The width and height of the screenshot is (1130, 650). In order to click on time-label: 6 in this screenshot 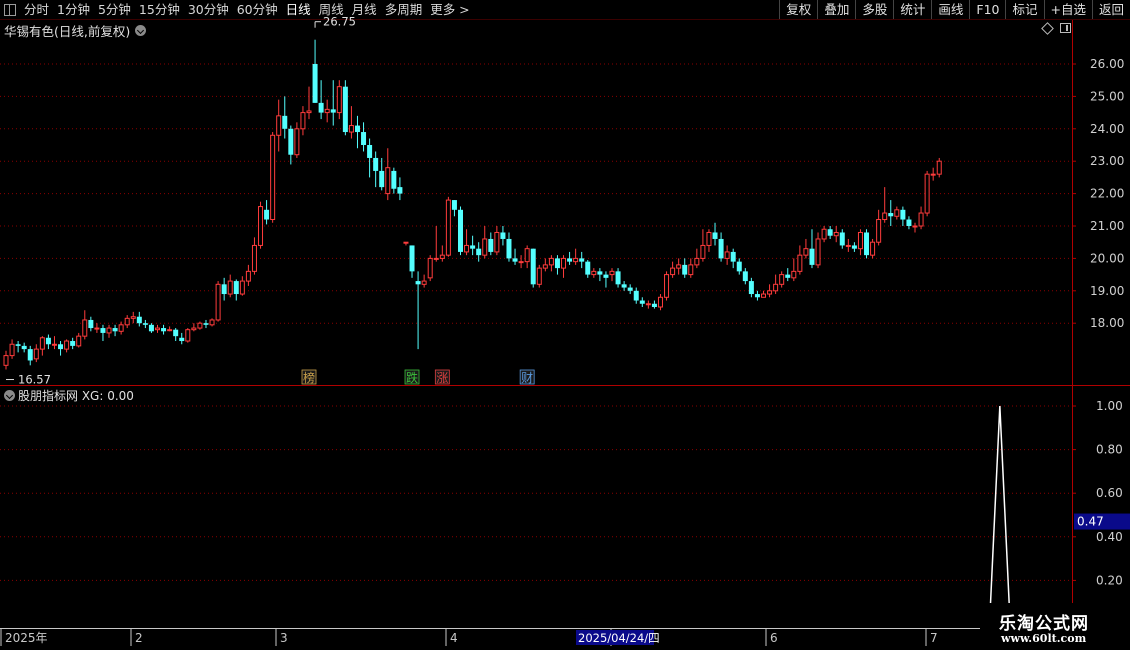, I will do `click(774, 638)`.